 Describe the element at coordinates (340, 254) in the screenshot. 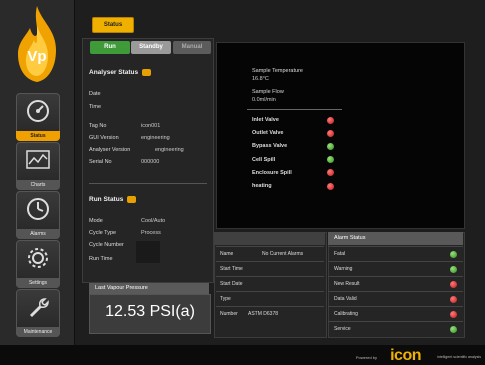

I see `alarm-label: Fatal` at that location.